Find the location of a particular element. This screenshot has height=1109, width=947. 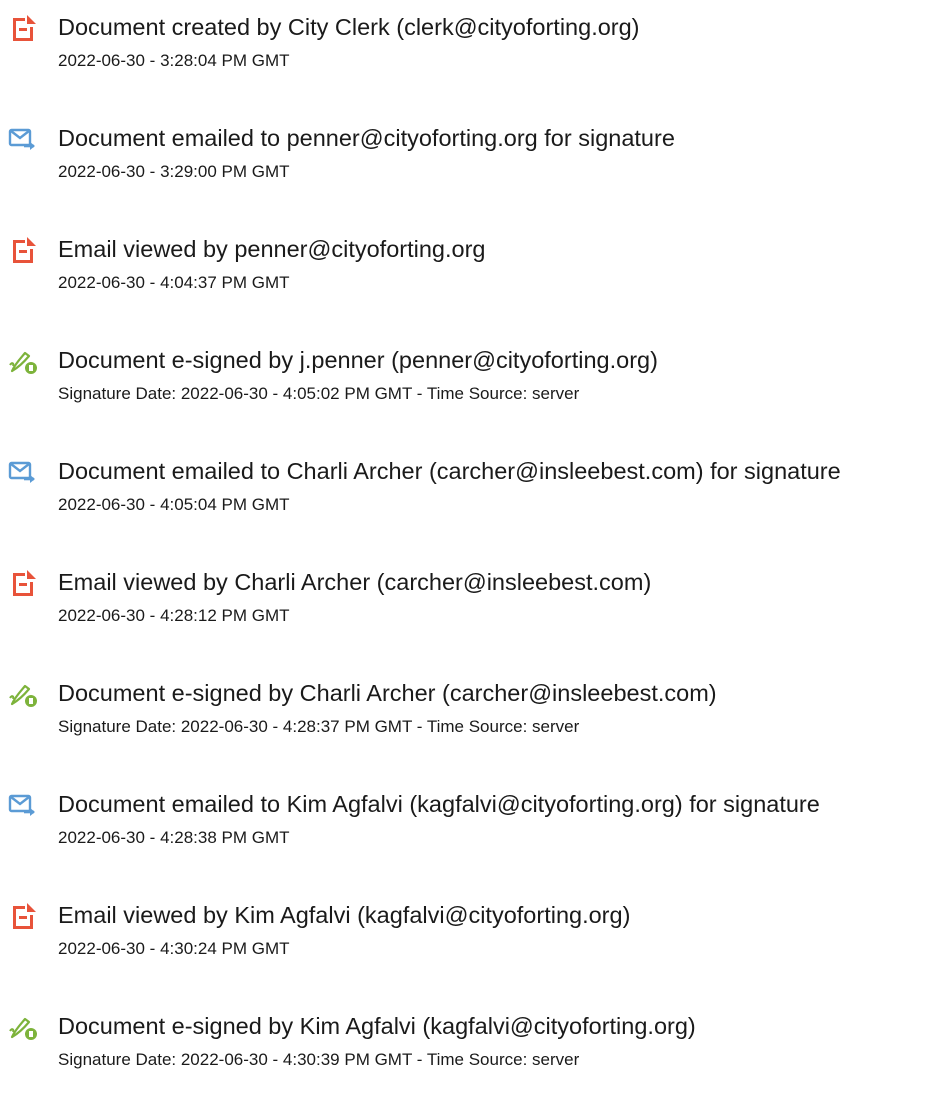

event-timestamp: 2022-06-30 - 3:29:00 PM GMT is located at coordinates (174, 171).